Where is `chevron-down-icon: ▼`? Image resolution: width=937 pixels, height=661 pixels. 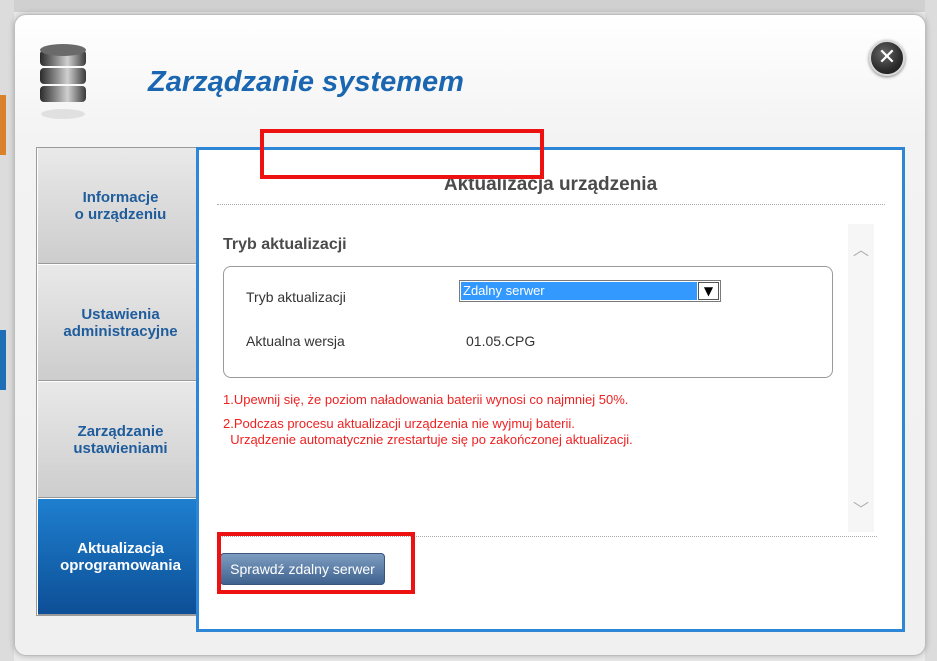 chevron-down-icon: ▼ is located at coordinates (708, 291).